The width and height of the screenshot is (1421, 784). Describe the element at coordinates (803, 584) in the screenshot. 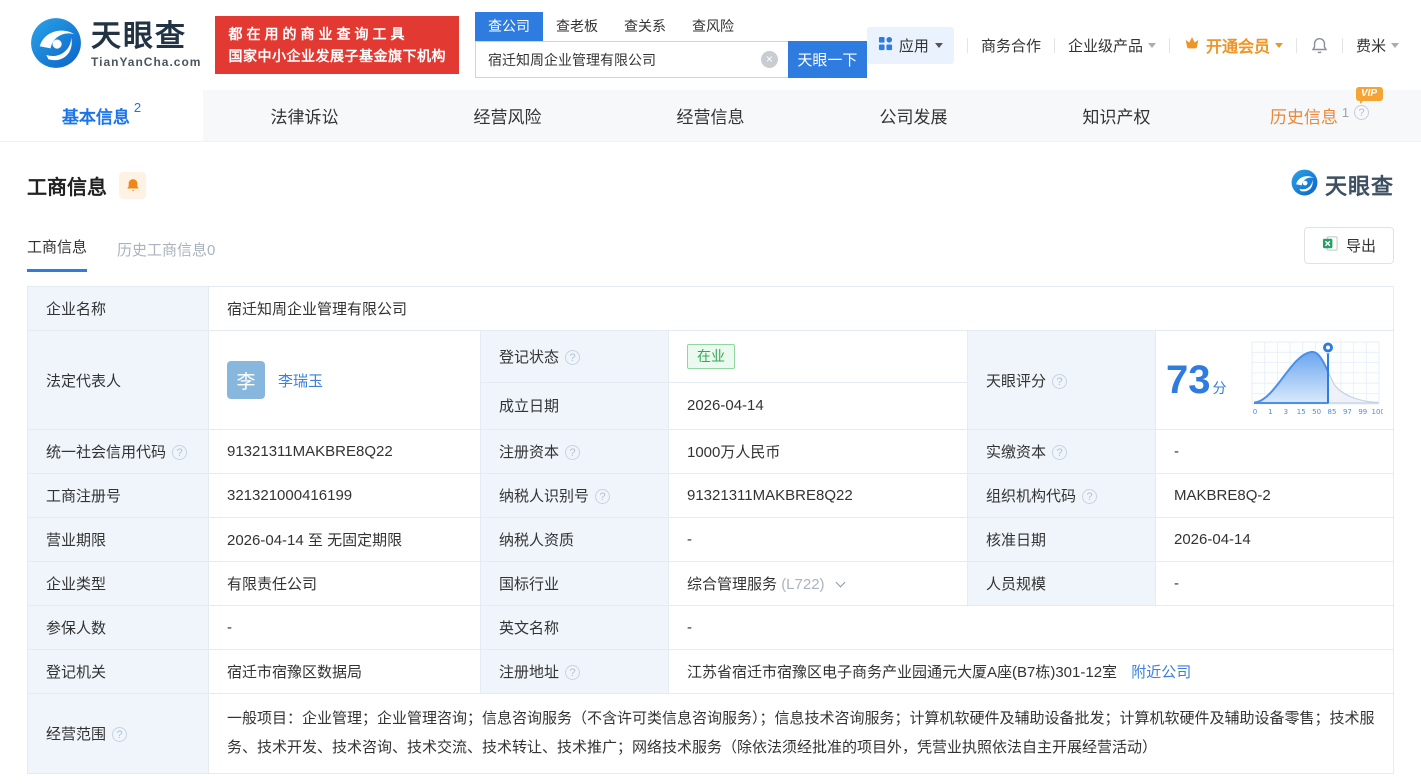

I see `industry-code: (L722)` at that location.